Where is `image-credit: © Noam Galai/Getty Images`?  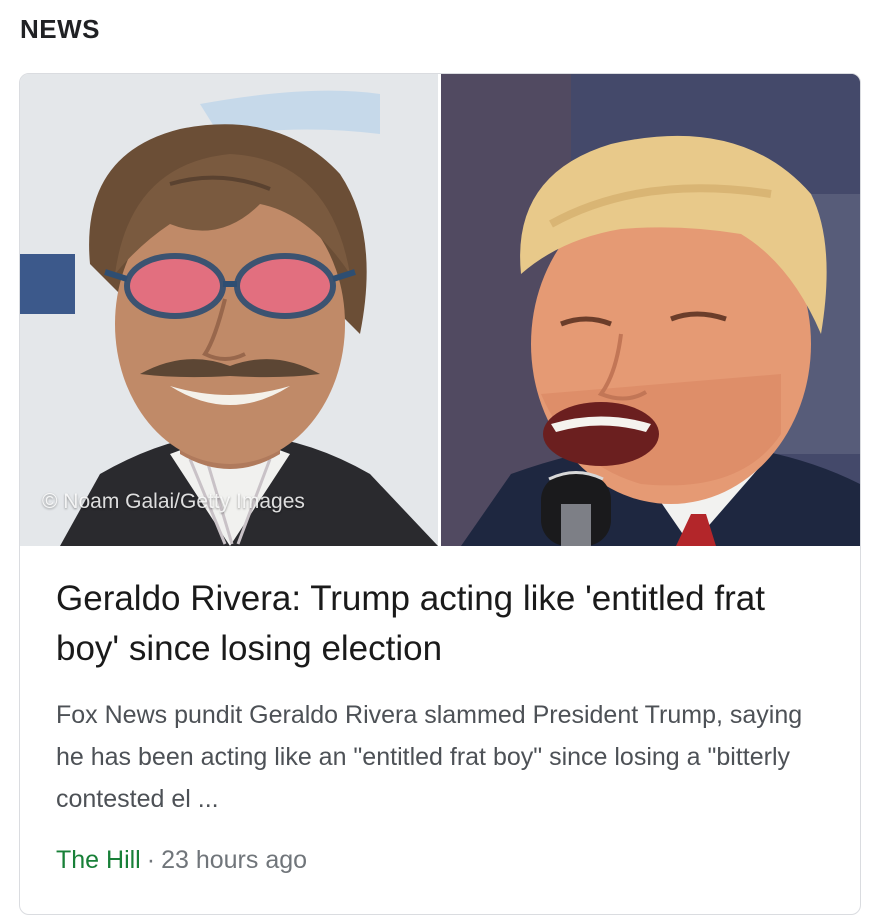
image-credit: © Noam Galai/Getty Images is located at coordinates (173, 501).